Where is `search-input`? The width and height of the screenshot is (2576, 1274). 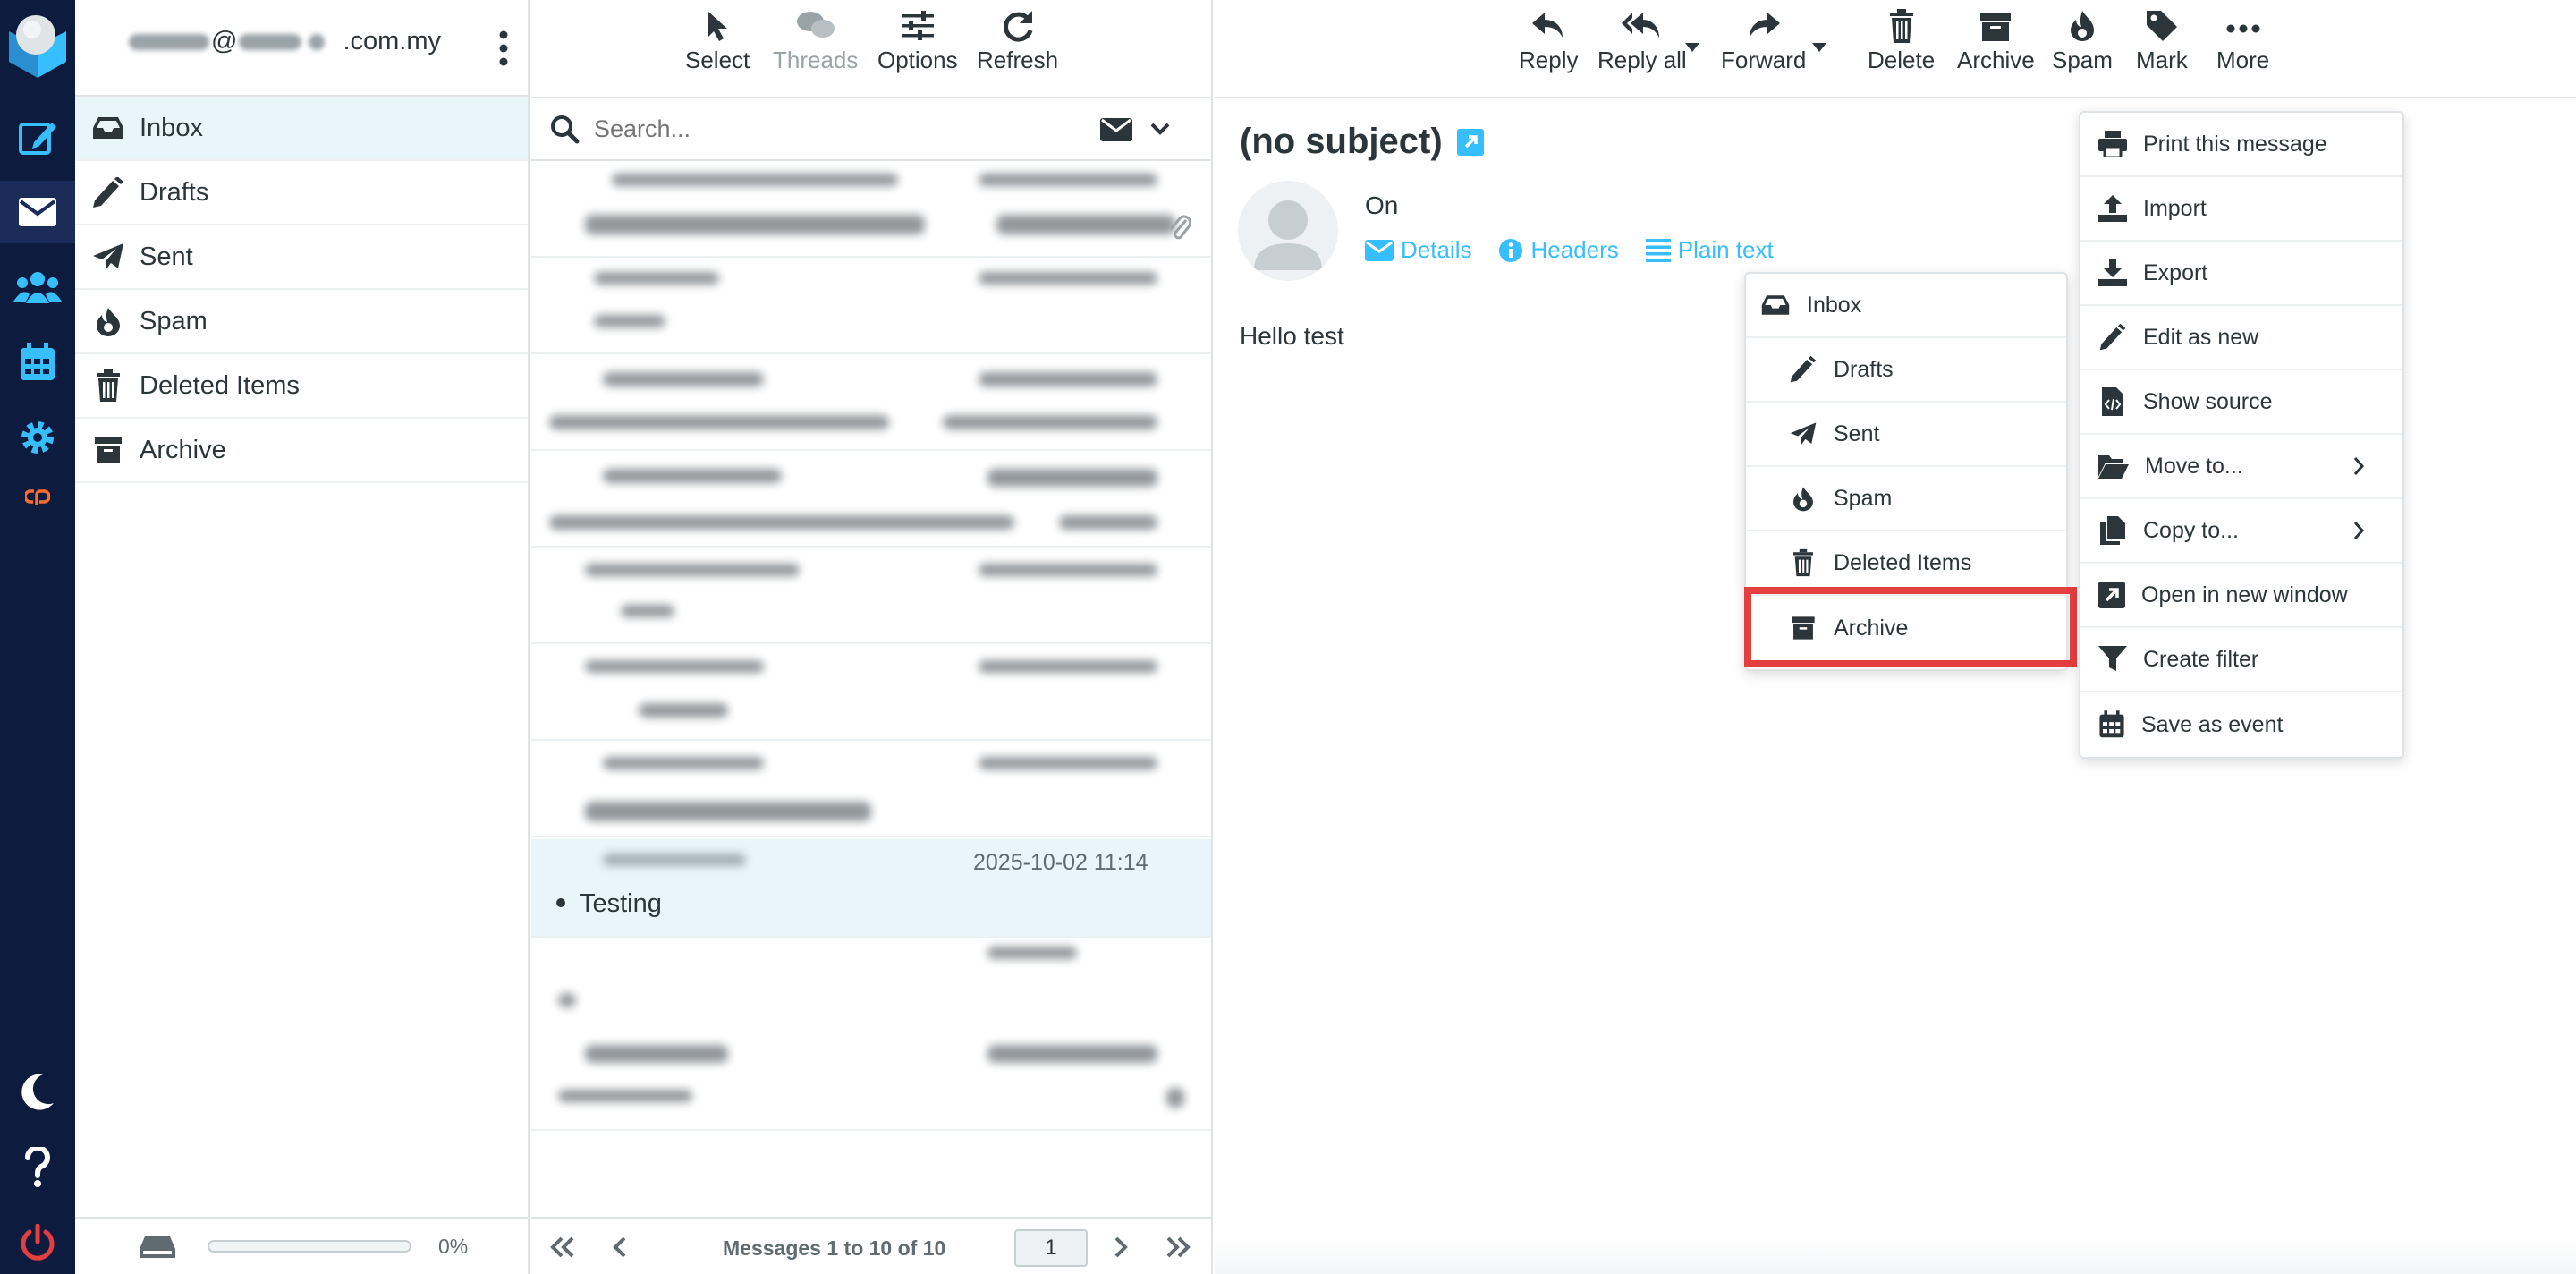
search-input is located at coordinates (844, 129).